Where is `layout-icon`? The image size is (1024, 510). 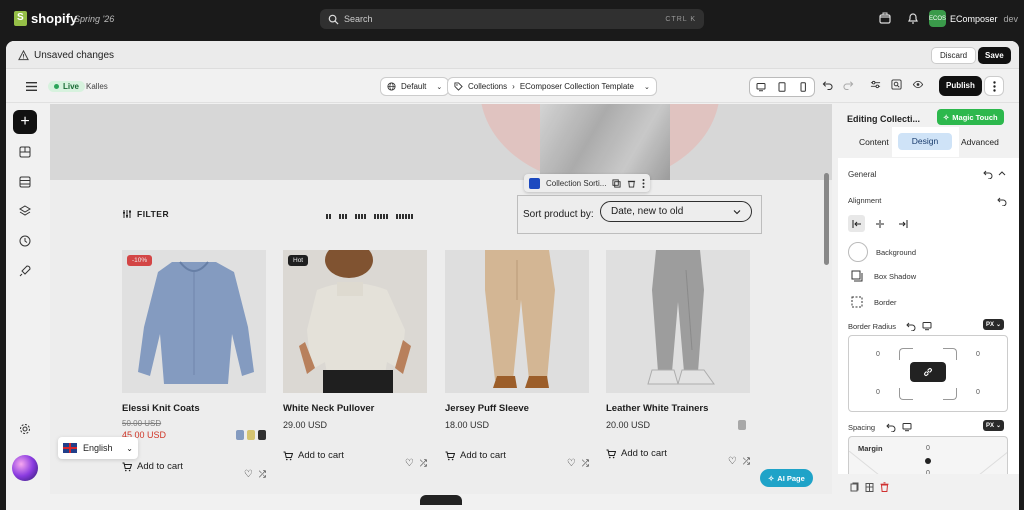
layout-icon is located at coordinates (25, 182).